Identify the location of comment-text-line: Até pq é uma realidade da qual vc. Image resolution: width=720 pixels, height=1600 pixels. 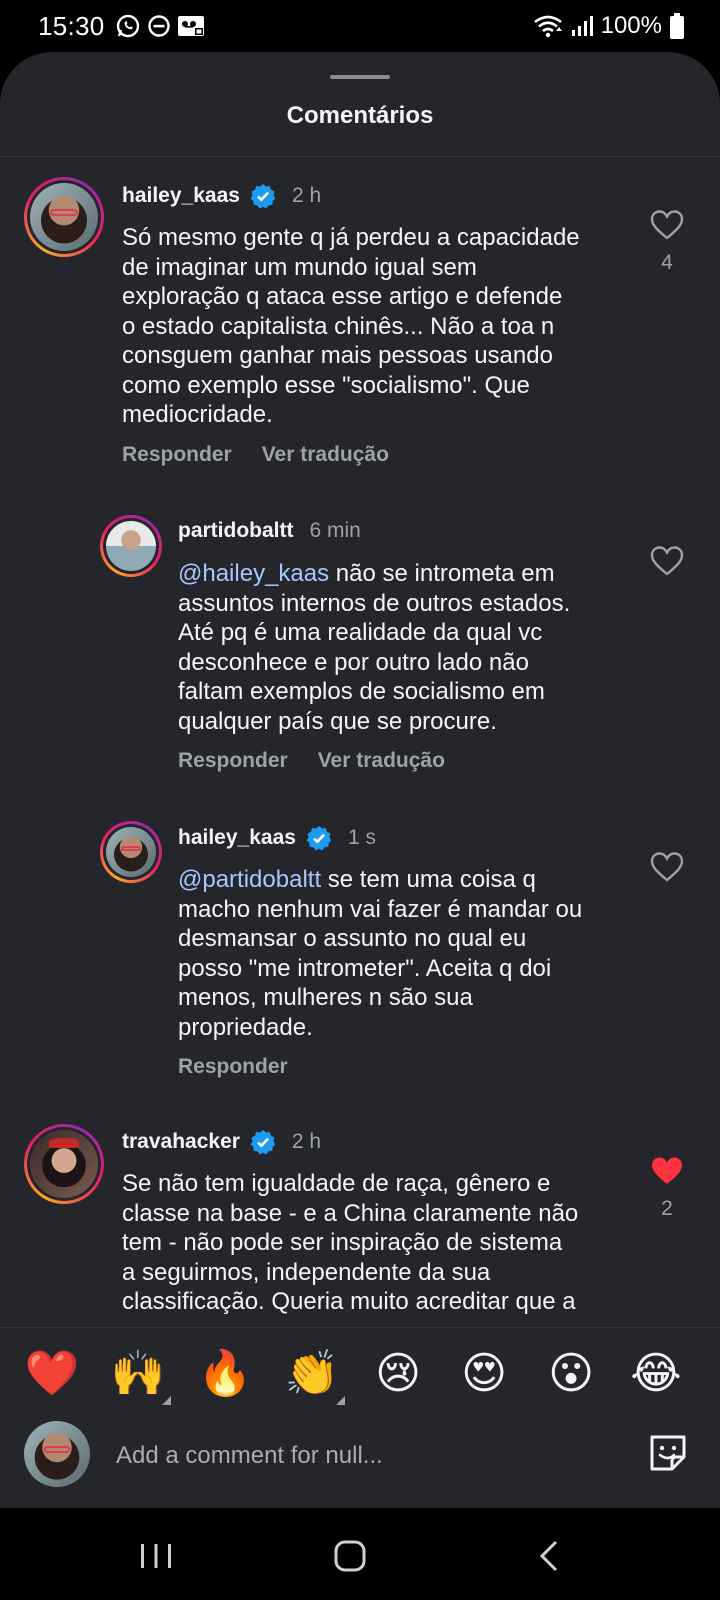
(360, 632).